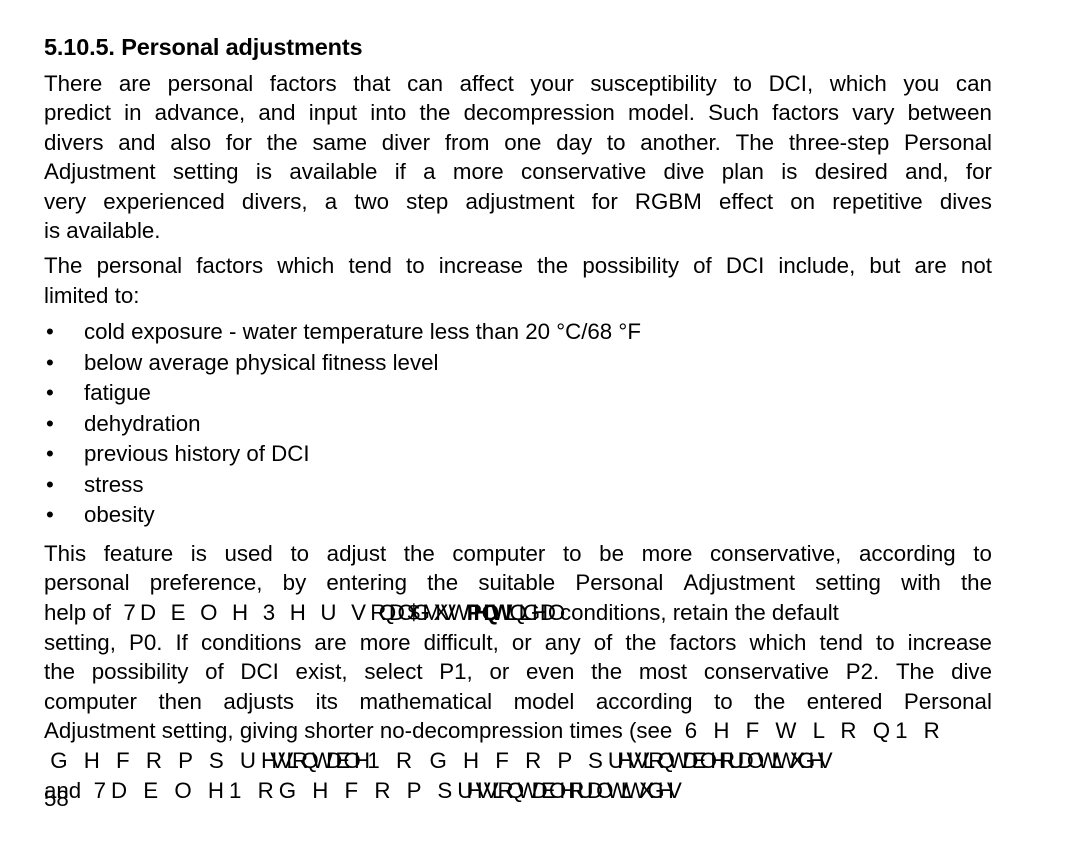 This screenshot has width=1080, height=855. Describe the element at coordinates (518, 393) in the screenshot. I see `list-item: • fatigue` at that location.